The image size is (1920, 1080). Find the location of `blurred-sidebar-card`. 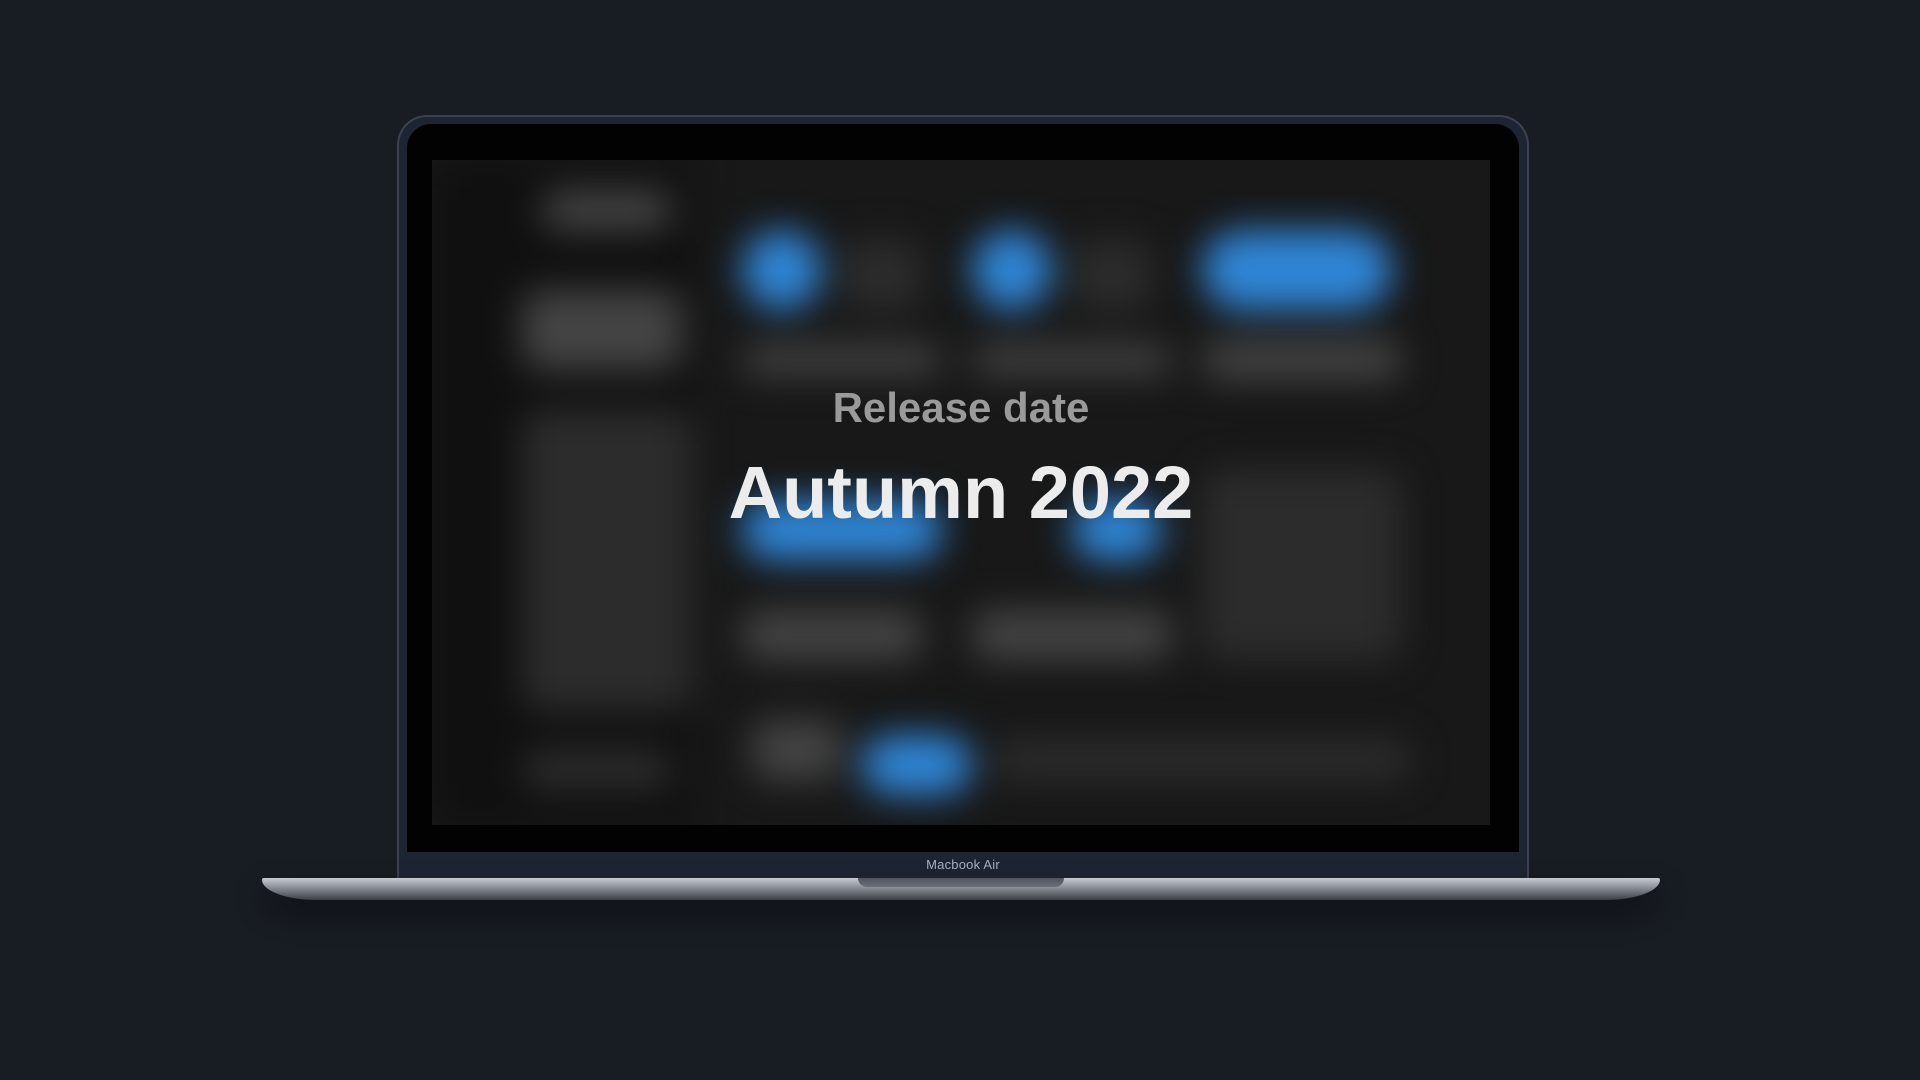

blurred-sidebar-card is located at coordinates (602, 330).